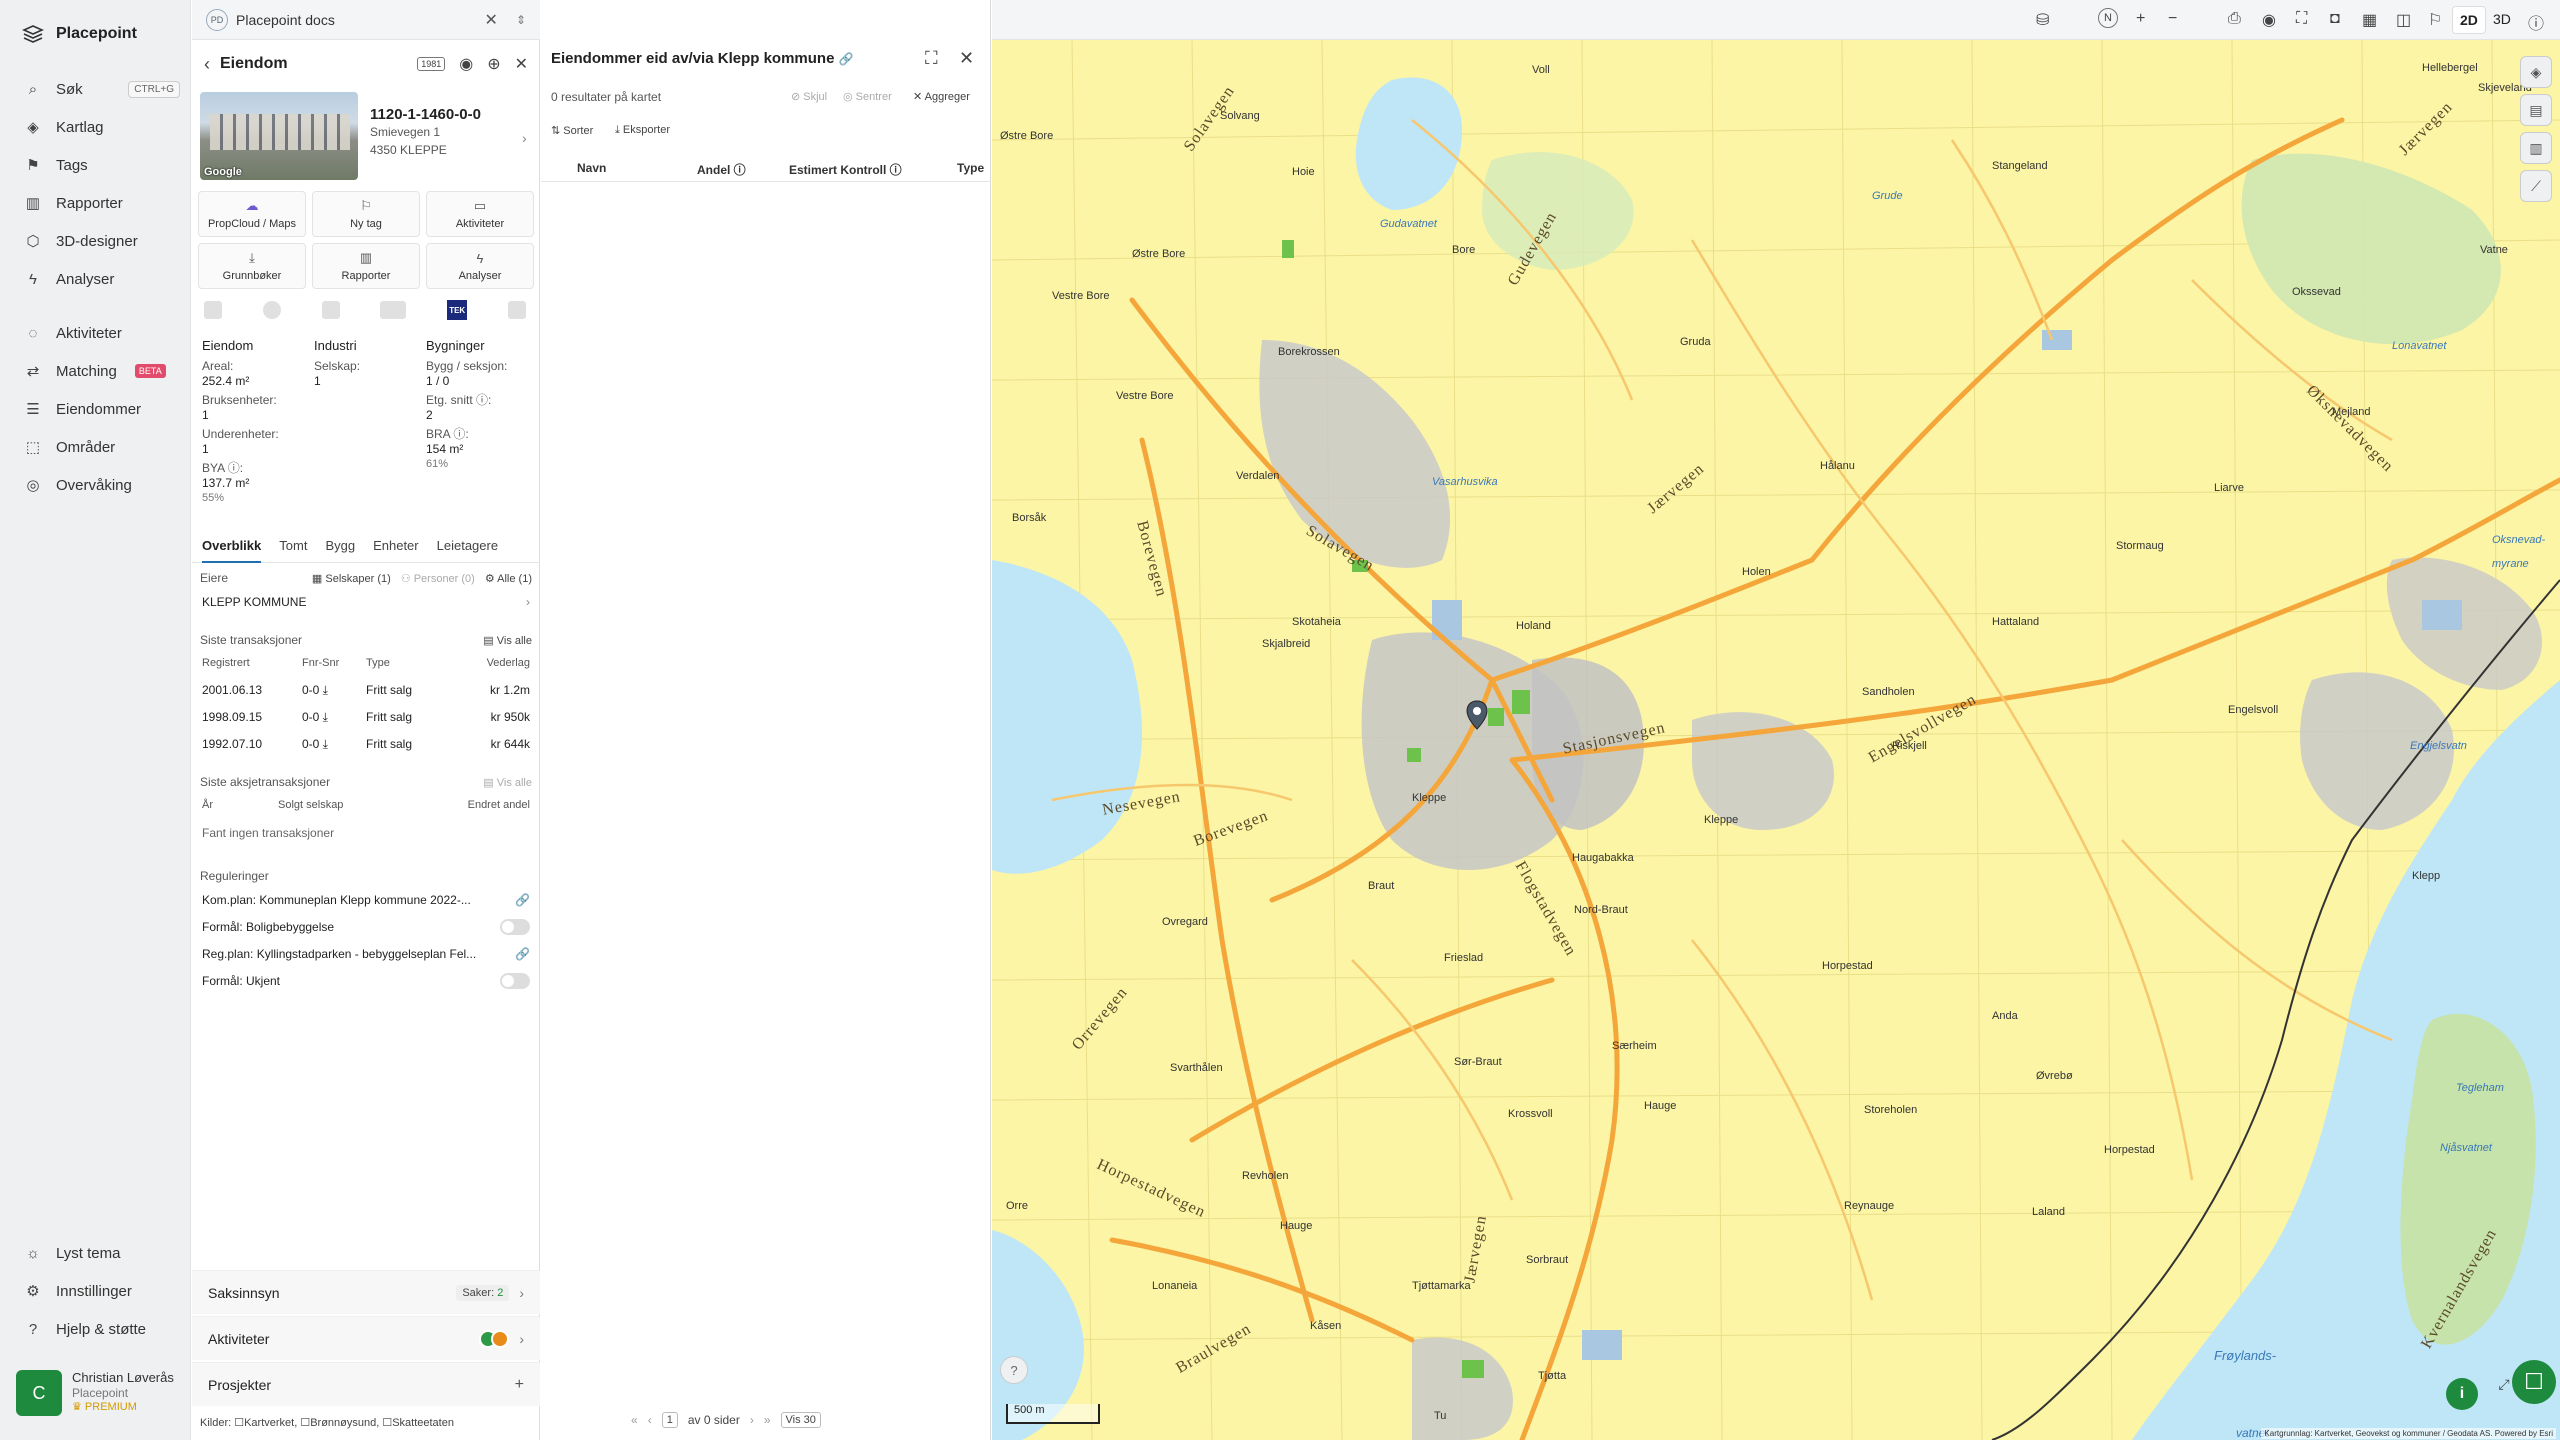  What do you see at coordinates (1477, 715) in the screenshot?
I see `property-marker-icon` at bounding box center [1477, 715].